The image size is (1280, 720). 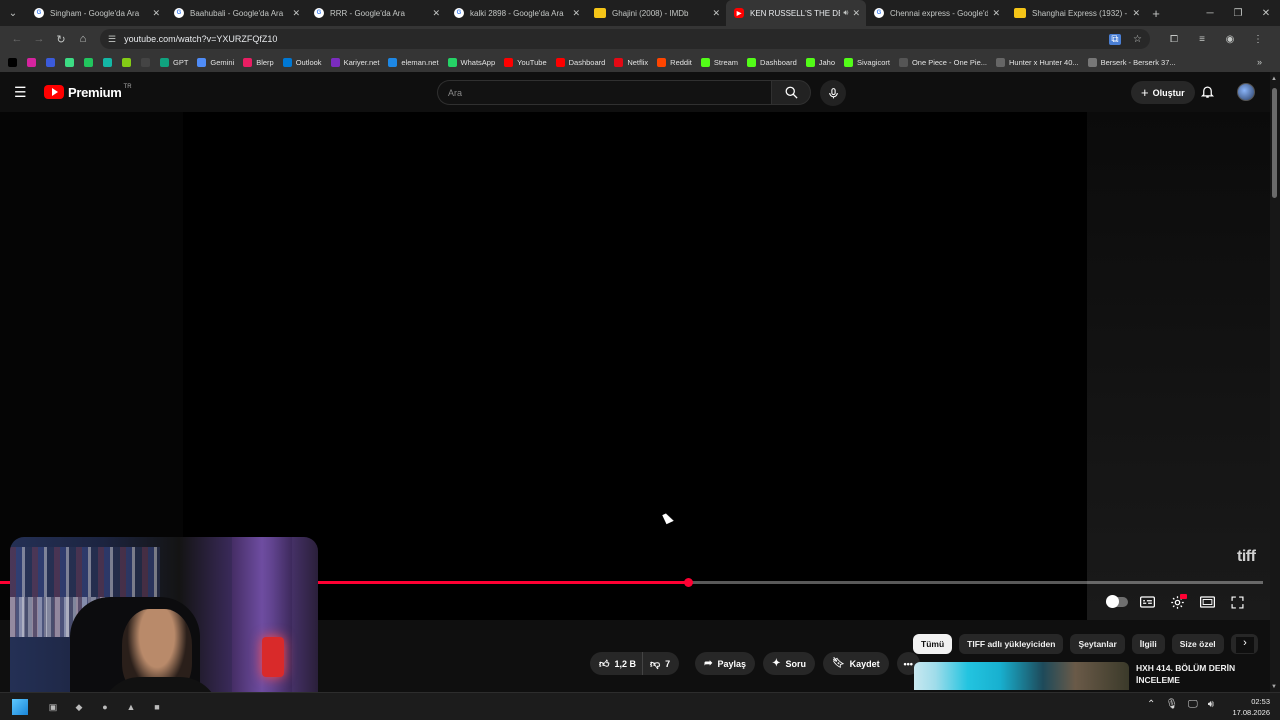 I want to click on subtitles-button, so click(x=1147, y=602).